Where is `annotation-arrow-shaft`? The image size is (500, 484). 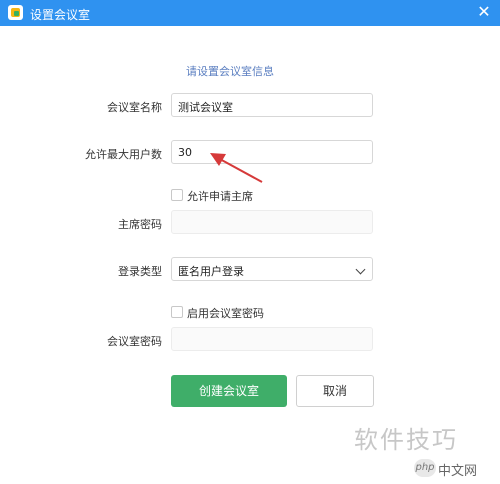
annotation-arrow-shaft is located at coordinates (240, 170).